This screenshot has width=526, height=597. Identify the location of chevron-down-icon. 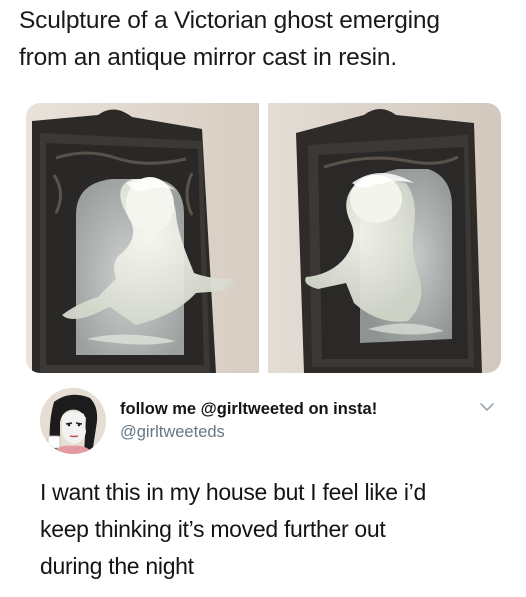
(487, 407).